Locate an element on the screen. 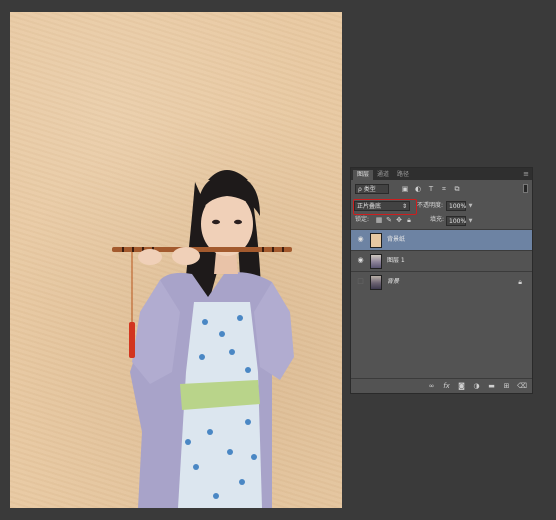 Image resolution: width=556 pixels, height=520 pixels. tab-paths: 路径 is located at coordinates (403, 175).